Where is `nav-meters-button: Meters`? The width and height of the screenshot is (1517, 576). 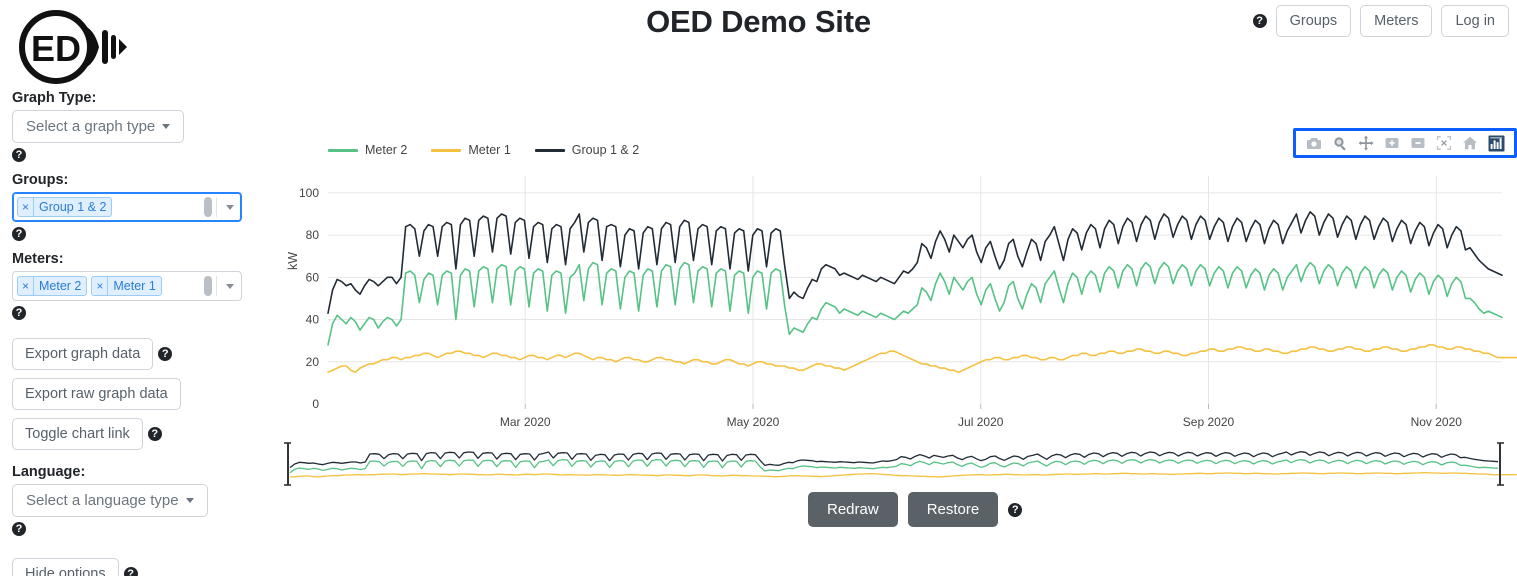 nav-meters-button: Meters is located at coordinates (1396, 21).